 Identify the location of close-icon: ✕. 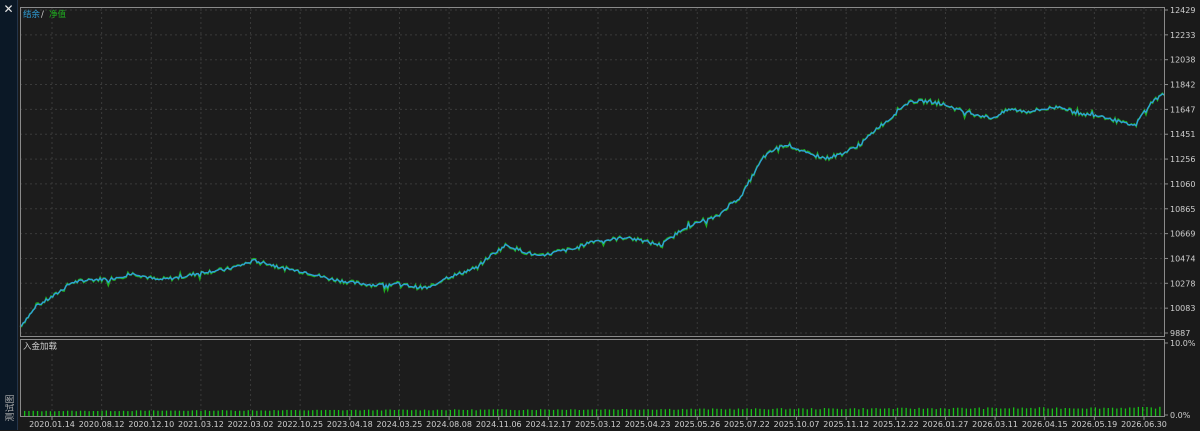
(8, 9).